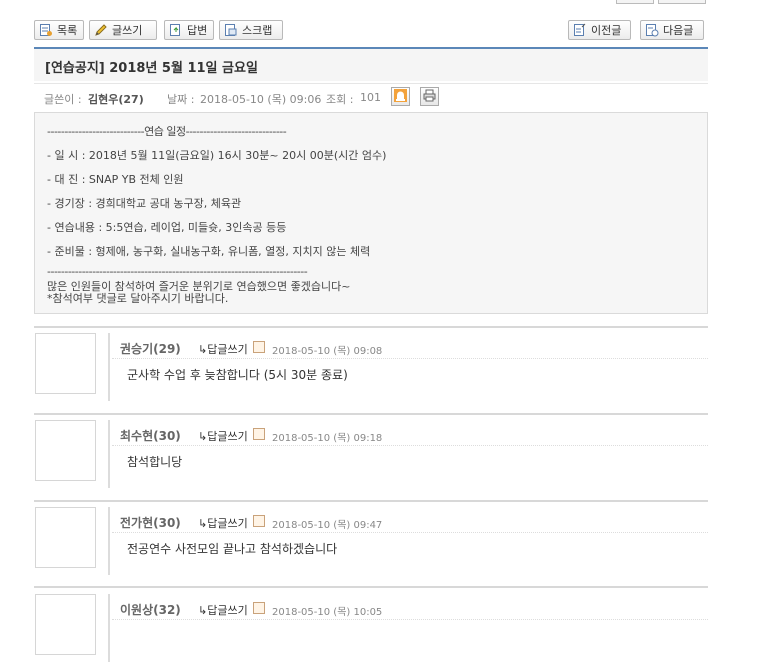 The width and height of the screenshot is (761, 662). Describe the element at coordinates (176, 30) in the screenshot. I see `reply-icon` at that location.